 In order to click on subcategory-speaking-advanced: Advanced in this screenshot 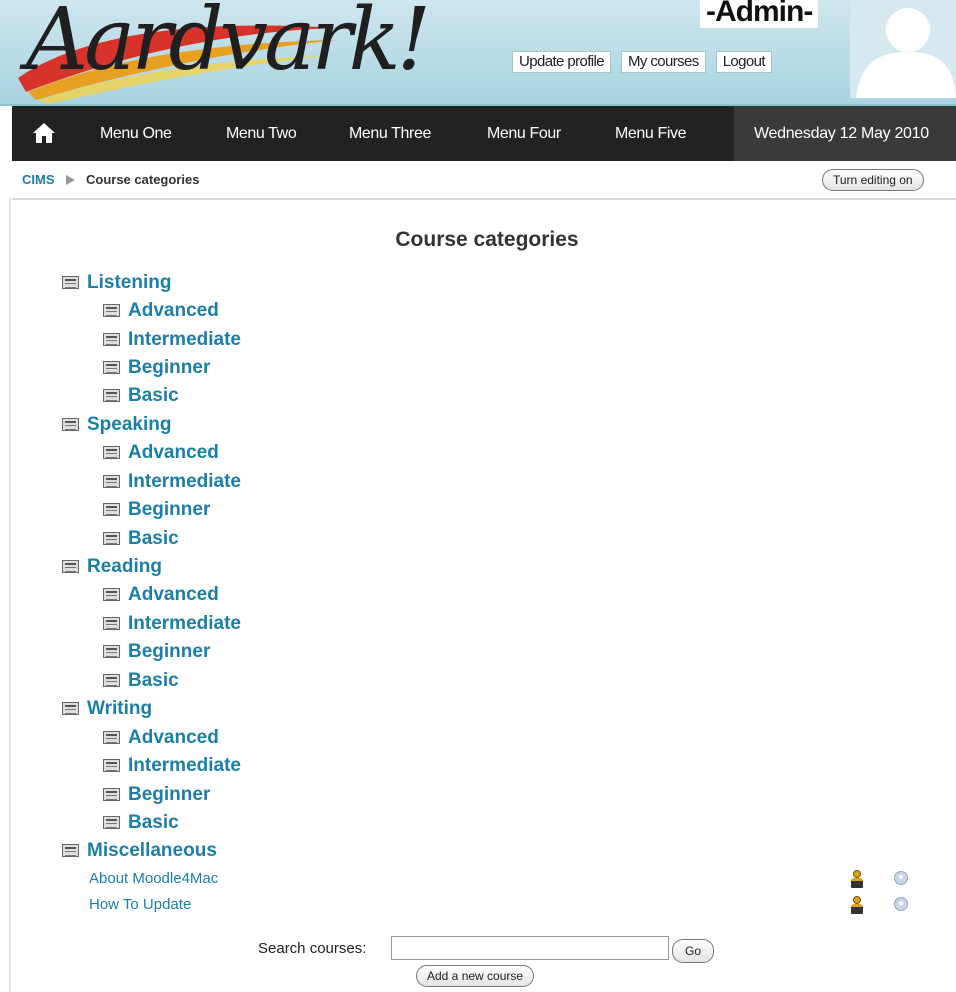, I will do `click(161, 453)`.